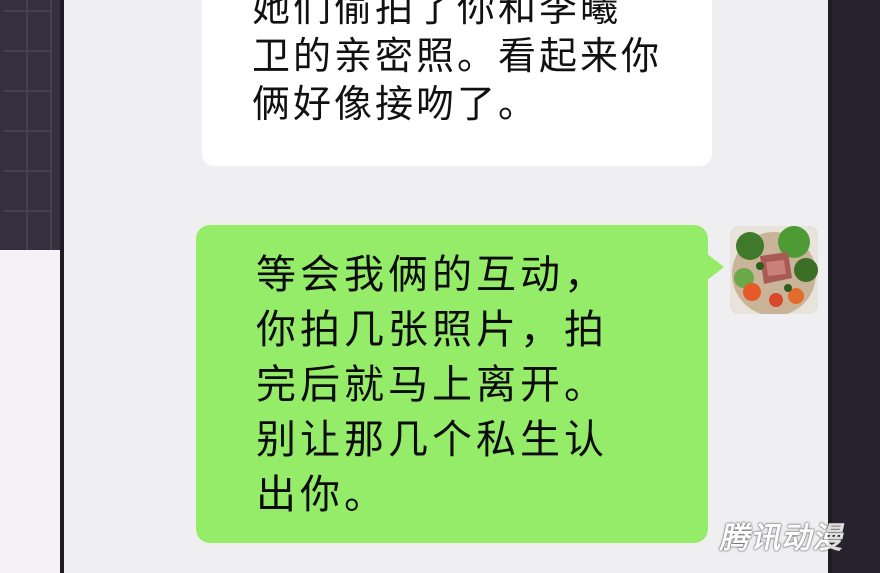  What do you see at coordinates (856, 286) in the screenshot?
I see `comic-frame-right` at bounding box center [856, 286].